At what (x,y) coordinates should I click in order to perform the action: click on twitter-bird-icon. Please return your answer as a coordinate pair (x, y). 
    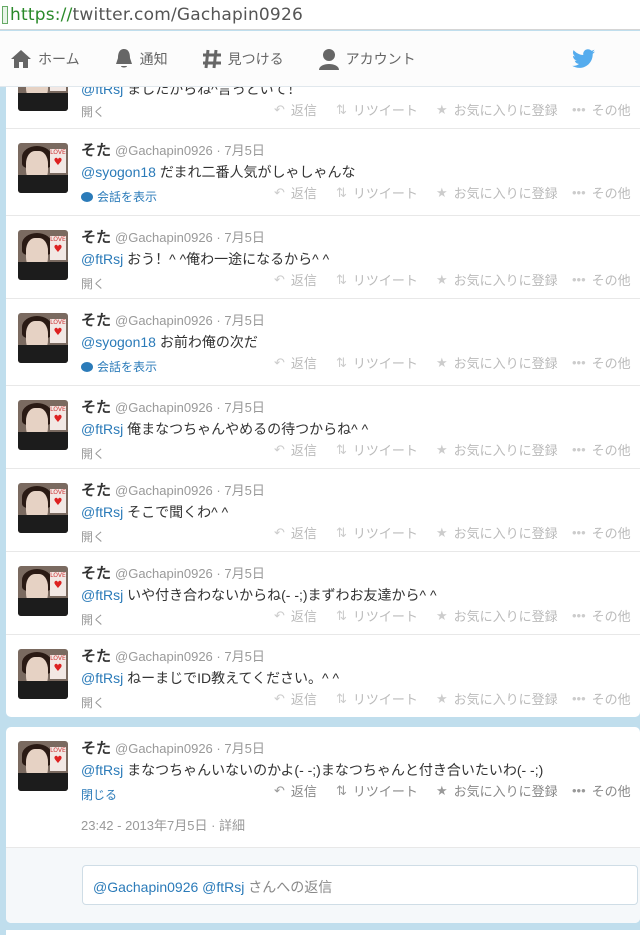
    Looking at the image, I should click on (584, 60).